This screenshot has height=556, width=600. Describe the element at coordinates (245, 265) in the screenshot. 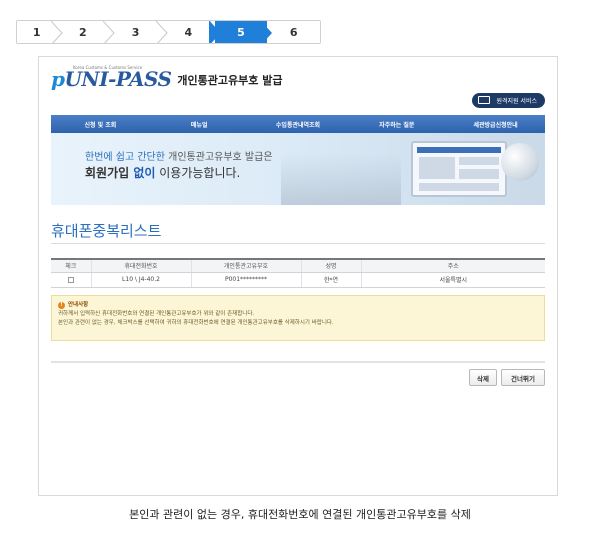

I see `col-customs-code: 개인통관고유부호` at that location.